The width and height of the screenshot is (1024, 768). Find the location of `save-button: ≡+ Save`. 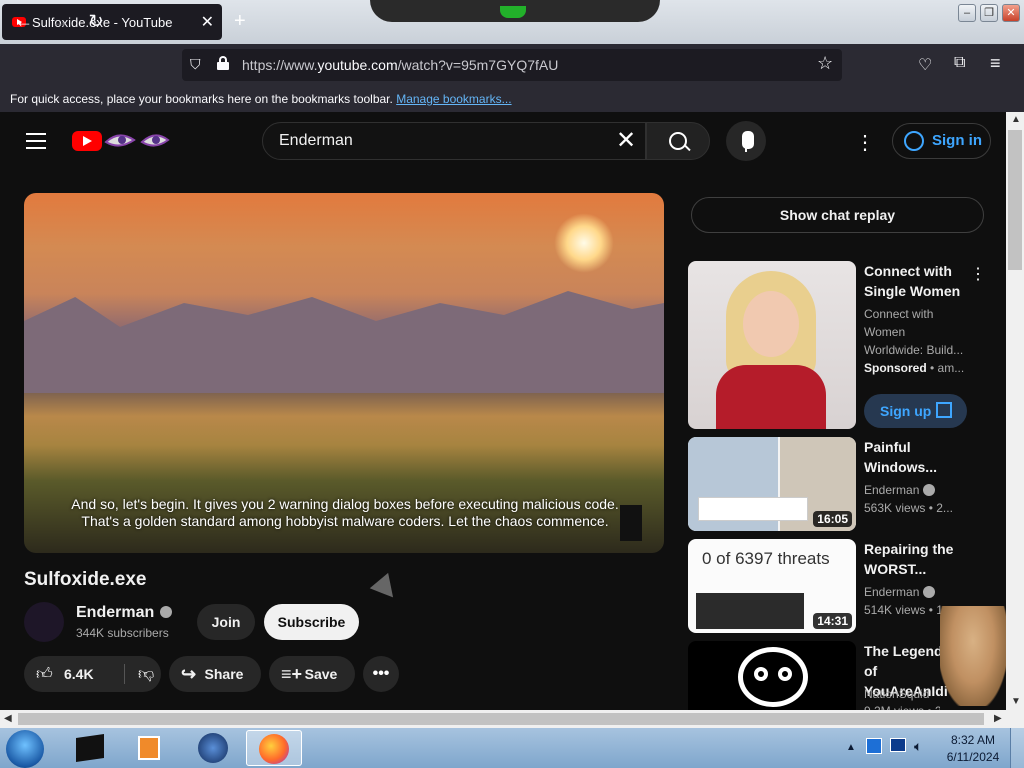

save-button: ≡+ Save is located at coordinates (312, 674).